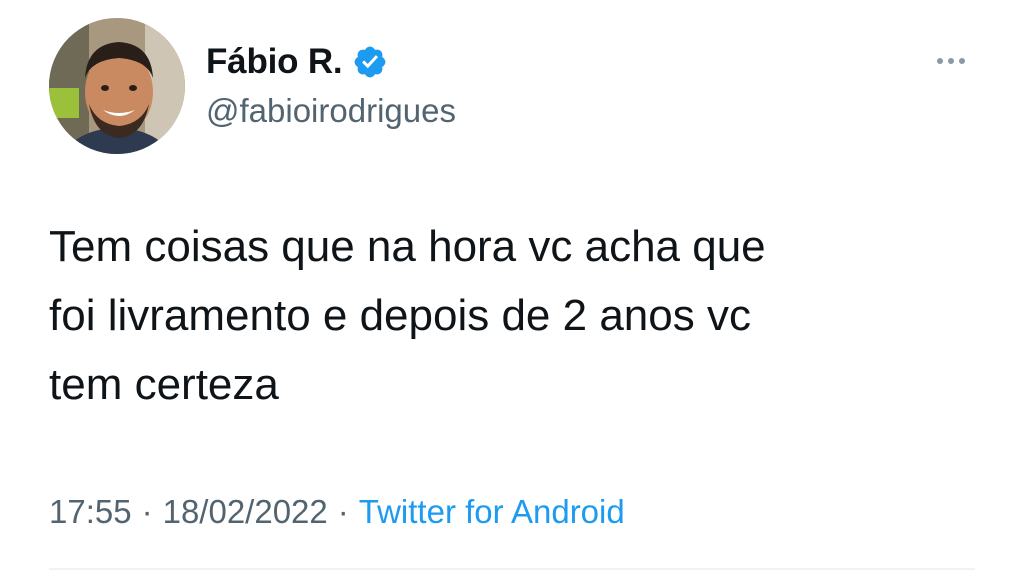 The height and width of the screenshot is (577, 1024). Describe the element at coordinates (512, 569) in the screenshot. I see `divider` at that location.